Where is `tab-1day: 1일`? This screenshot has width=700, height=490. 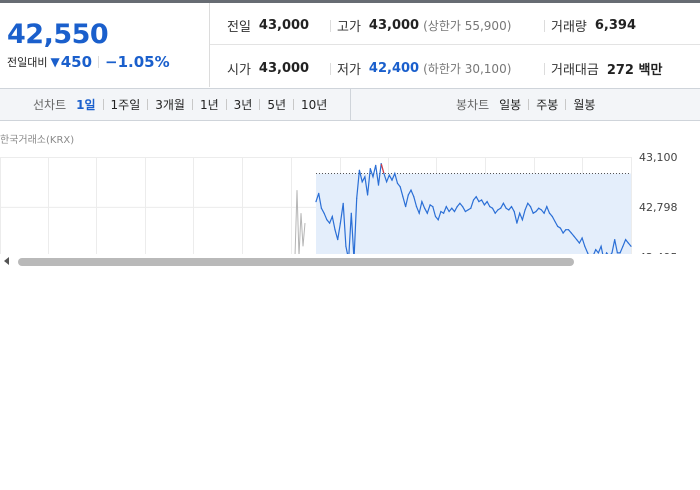
tab-1day: 1일 is located at coordinates (85, 104).